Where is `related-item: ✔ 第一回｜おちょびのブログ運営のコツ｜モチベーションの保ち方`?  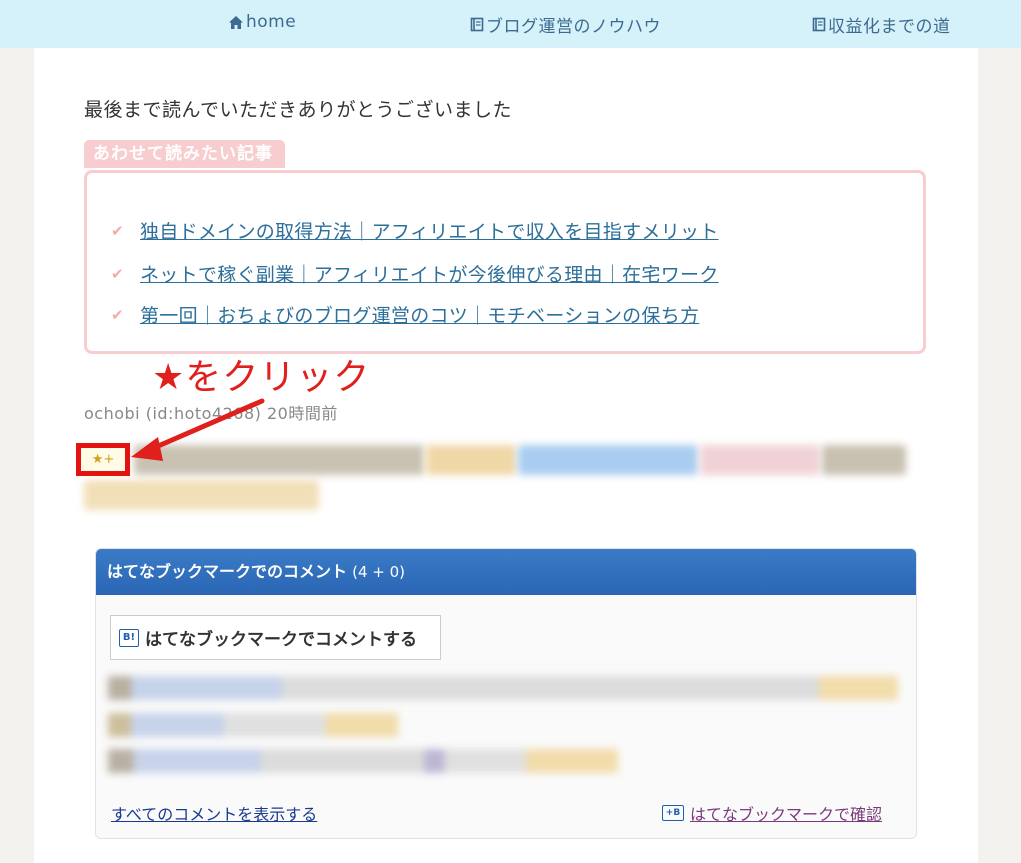
related-item: ✔ 第一回｜おちょびのブログ運営のコツ｜モチベーションの保ち方 is located at coordinates (405, 314).